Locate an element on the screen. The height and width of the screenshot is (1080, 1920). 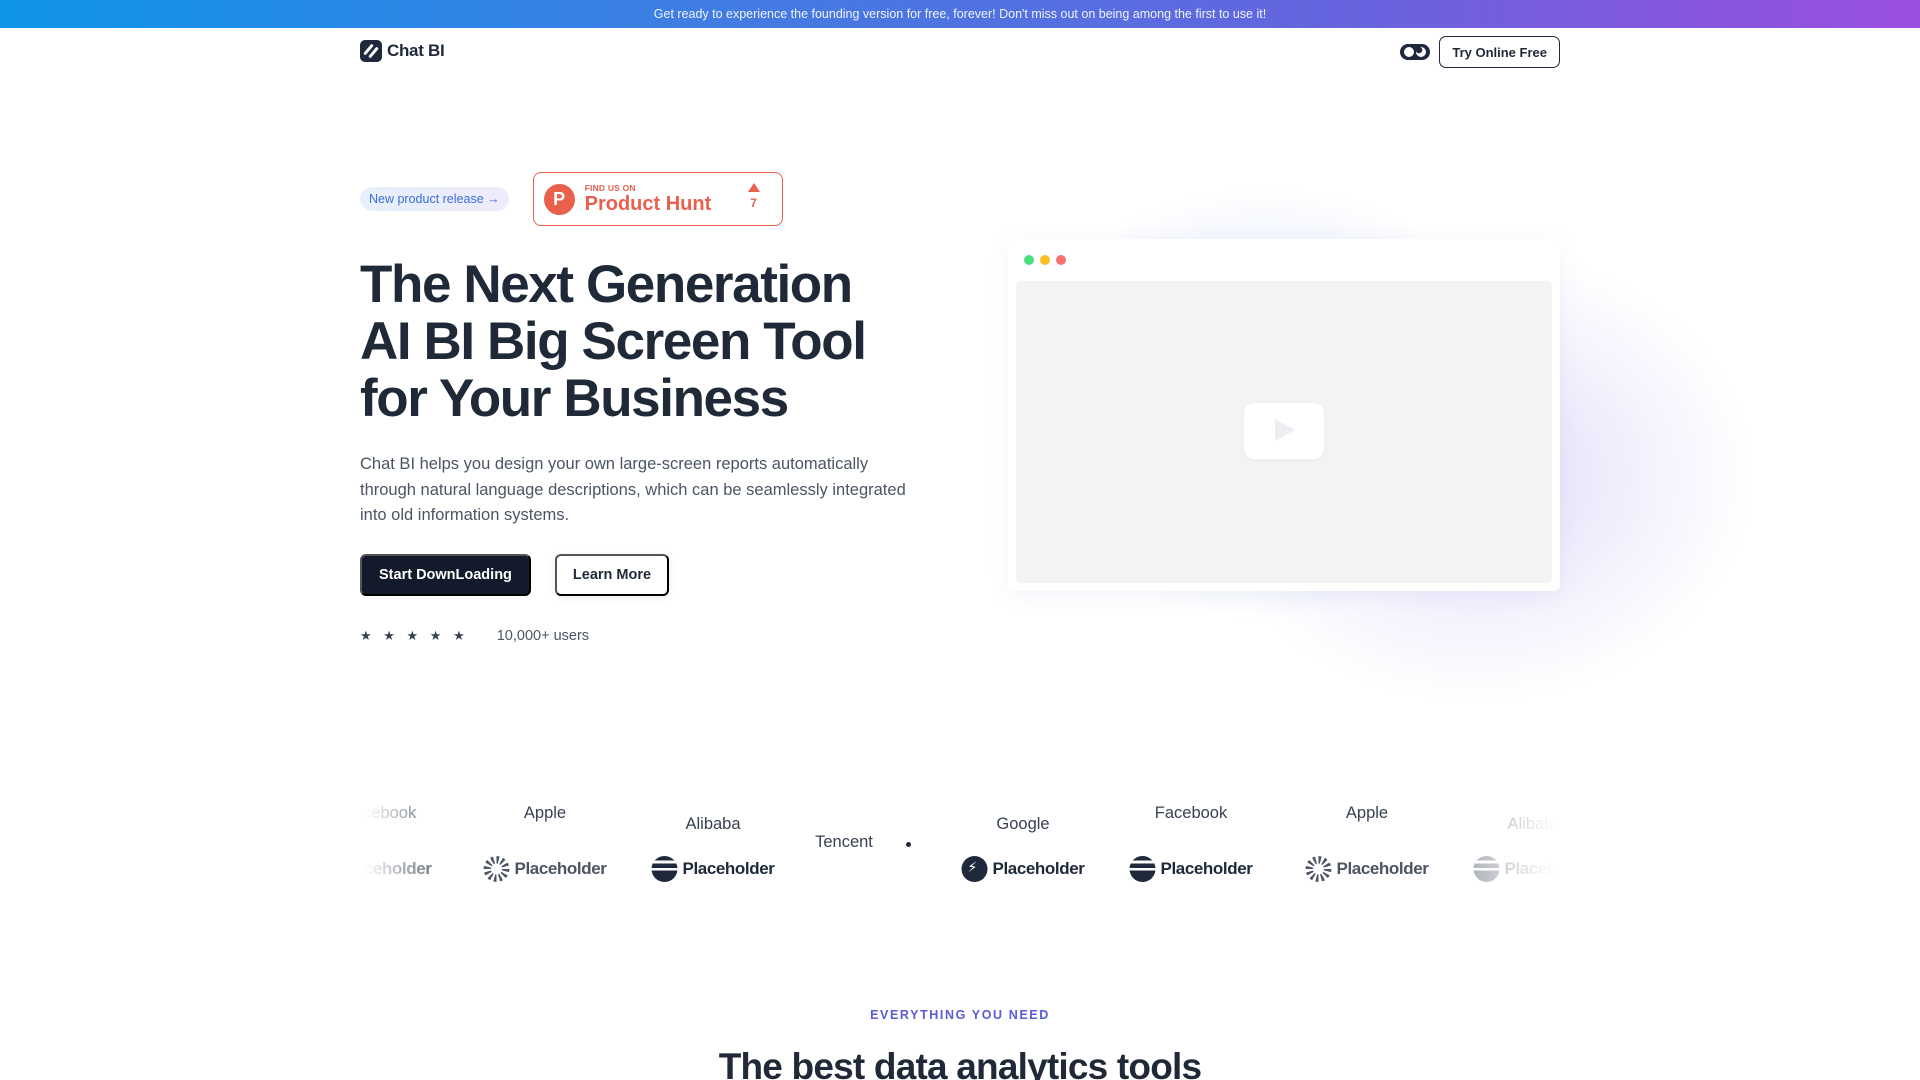
star-rating-icon: ★ ★ ★ ★ ★ is located at coordinates (414, 635).